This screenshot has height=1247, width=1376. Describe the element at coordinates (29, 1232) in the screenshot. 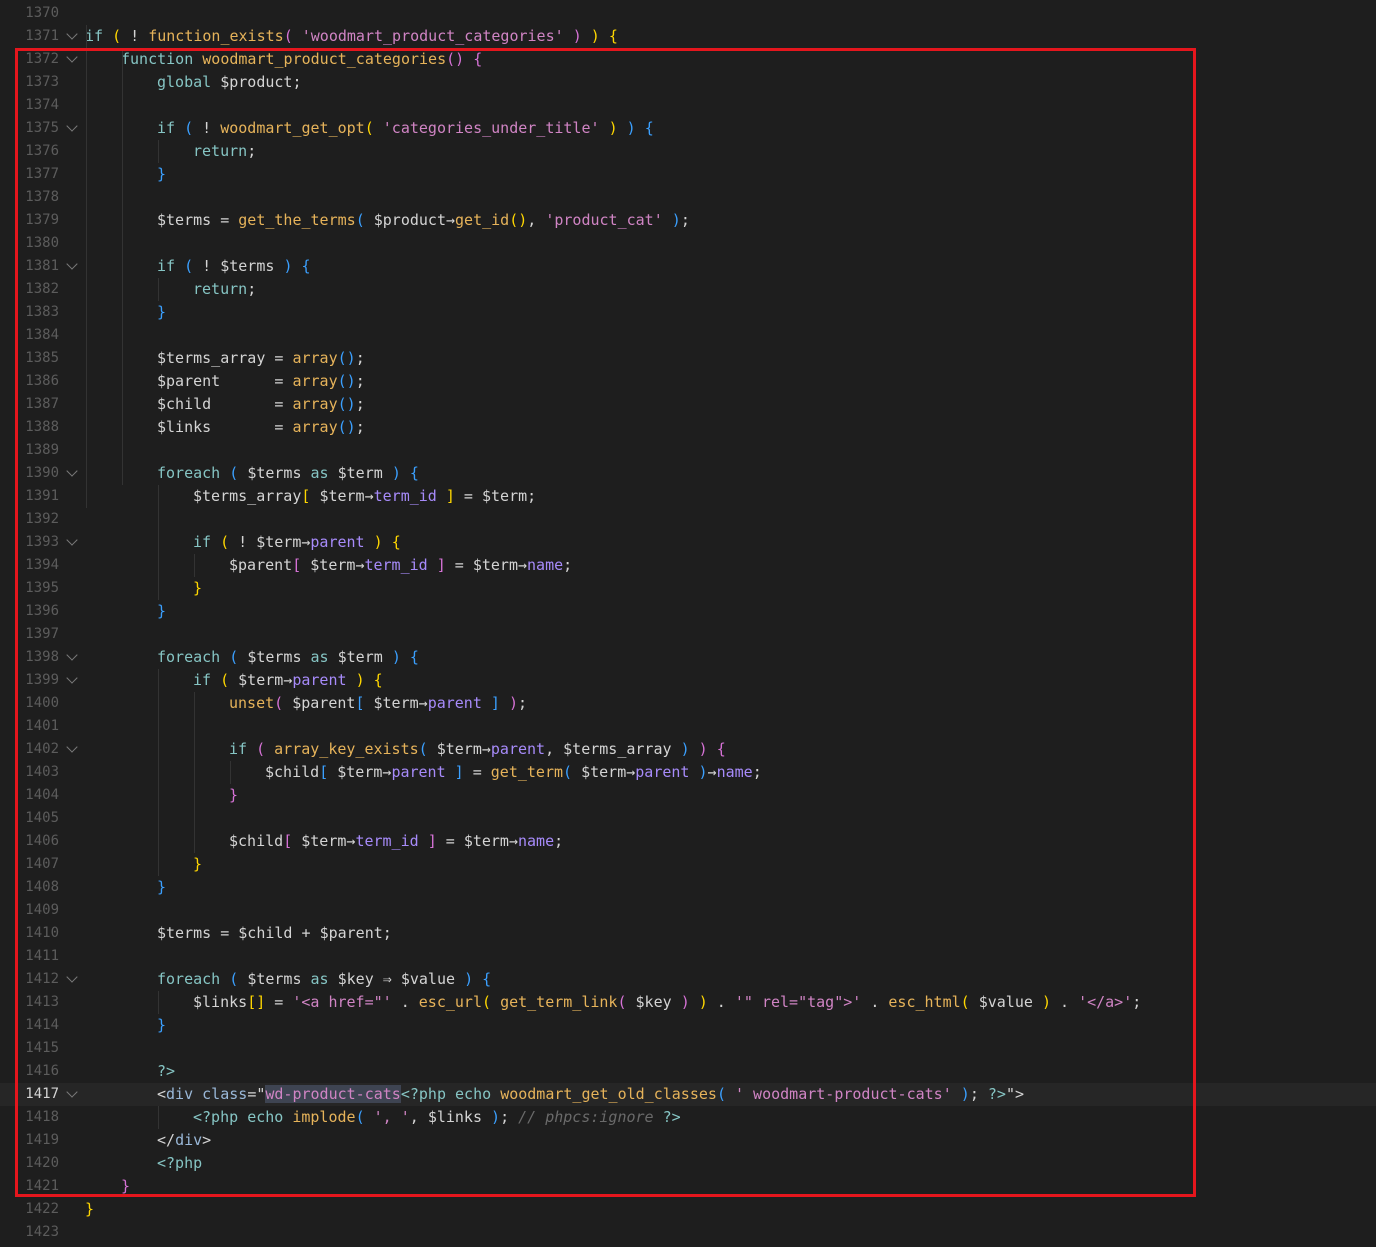

I see `line-number: 1423` at that location.